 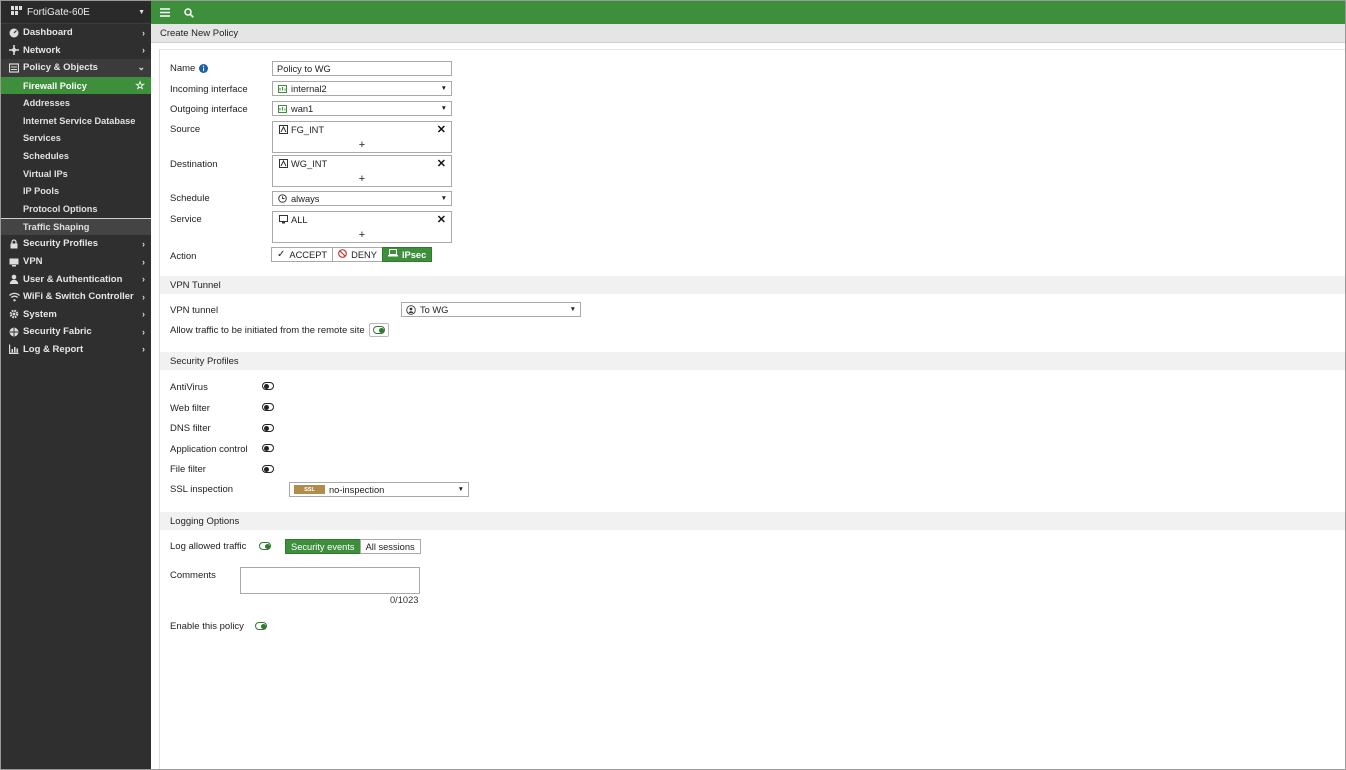 I want to click on subnav-traffic-shaping: Traffic Shaping, so click(x=76, y=226).